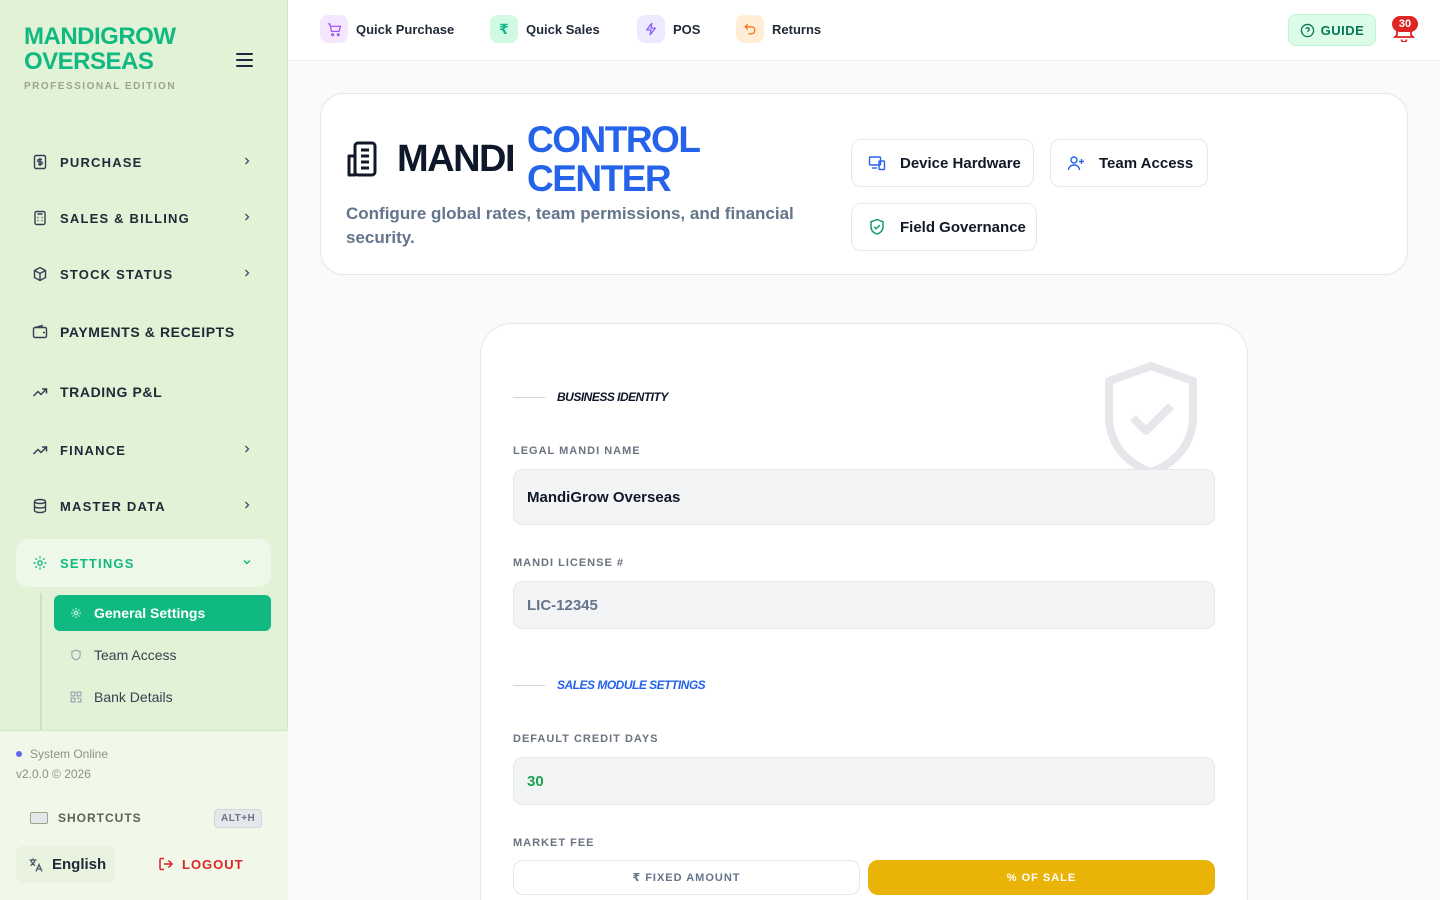  I want to click on sidebar-item-purchase: PURCHASE, so click(143, 162).